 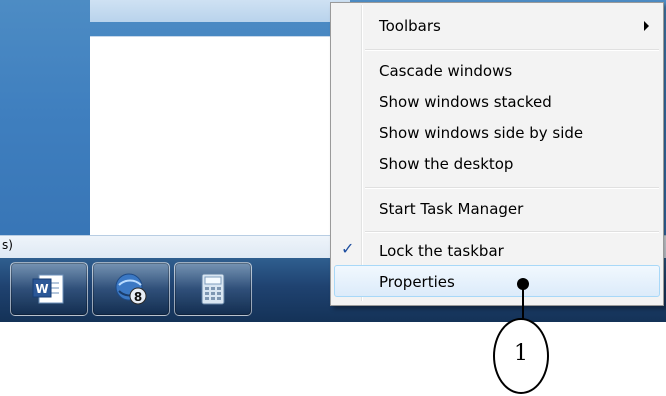 I want to click on menu-item-lock-the-taskbar: Lock the taskbar, so click(x=441, y=251).